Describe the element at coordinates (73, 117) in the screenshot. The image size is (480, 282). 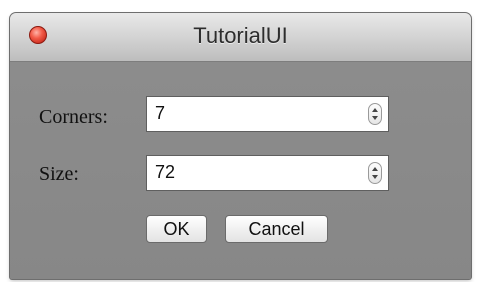
I see `corners-label: Corners:` at that location.